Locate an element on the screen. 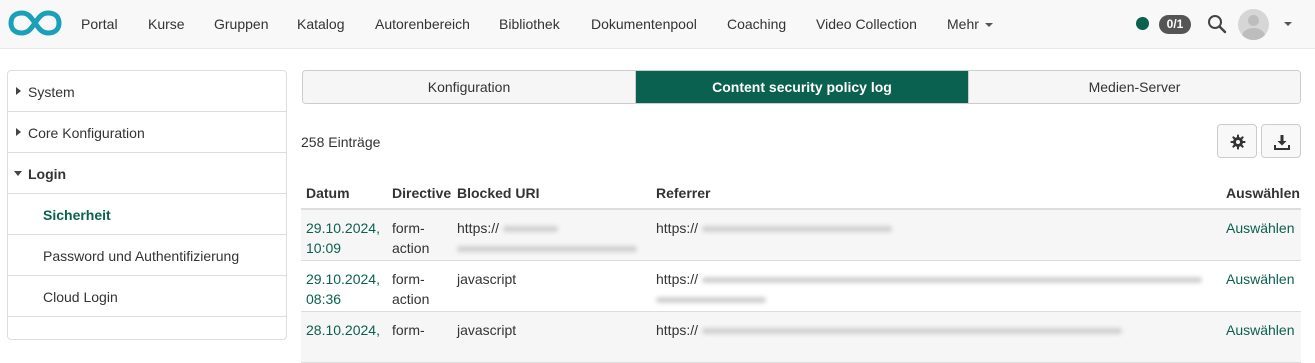  column-header-datum: Datum is located at coordinates (328, 193).